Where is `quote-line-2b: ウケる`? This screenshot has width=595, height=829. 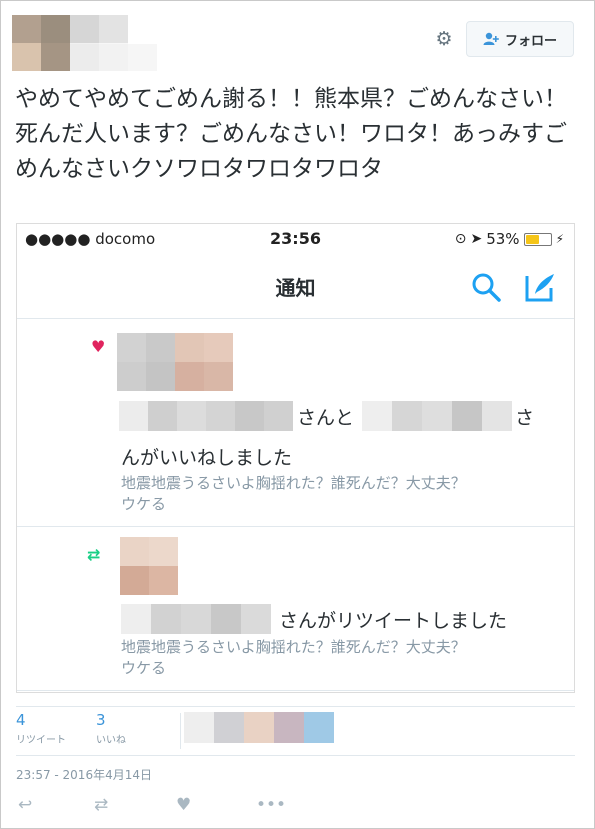 quote-line-2b: ウケる is located at coordinates (144, 668).